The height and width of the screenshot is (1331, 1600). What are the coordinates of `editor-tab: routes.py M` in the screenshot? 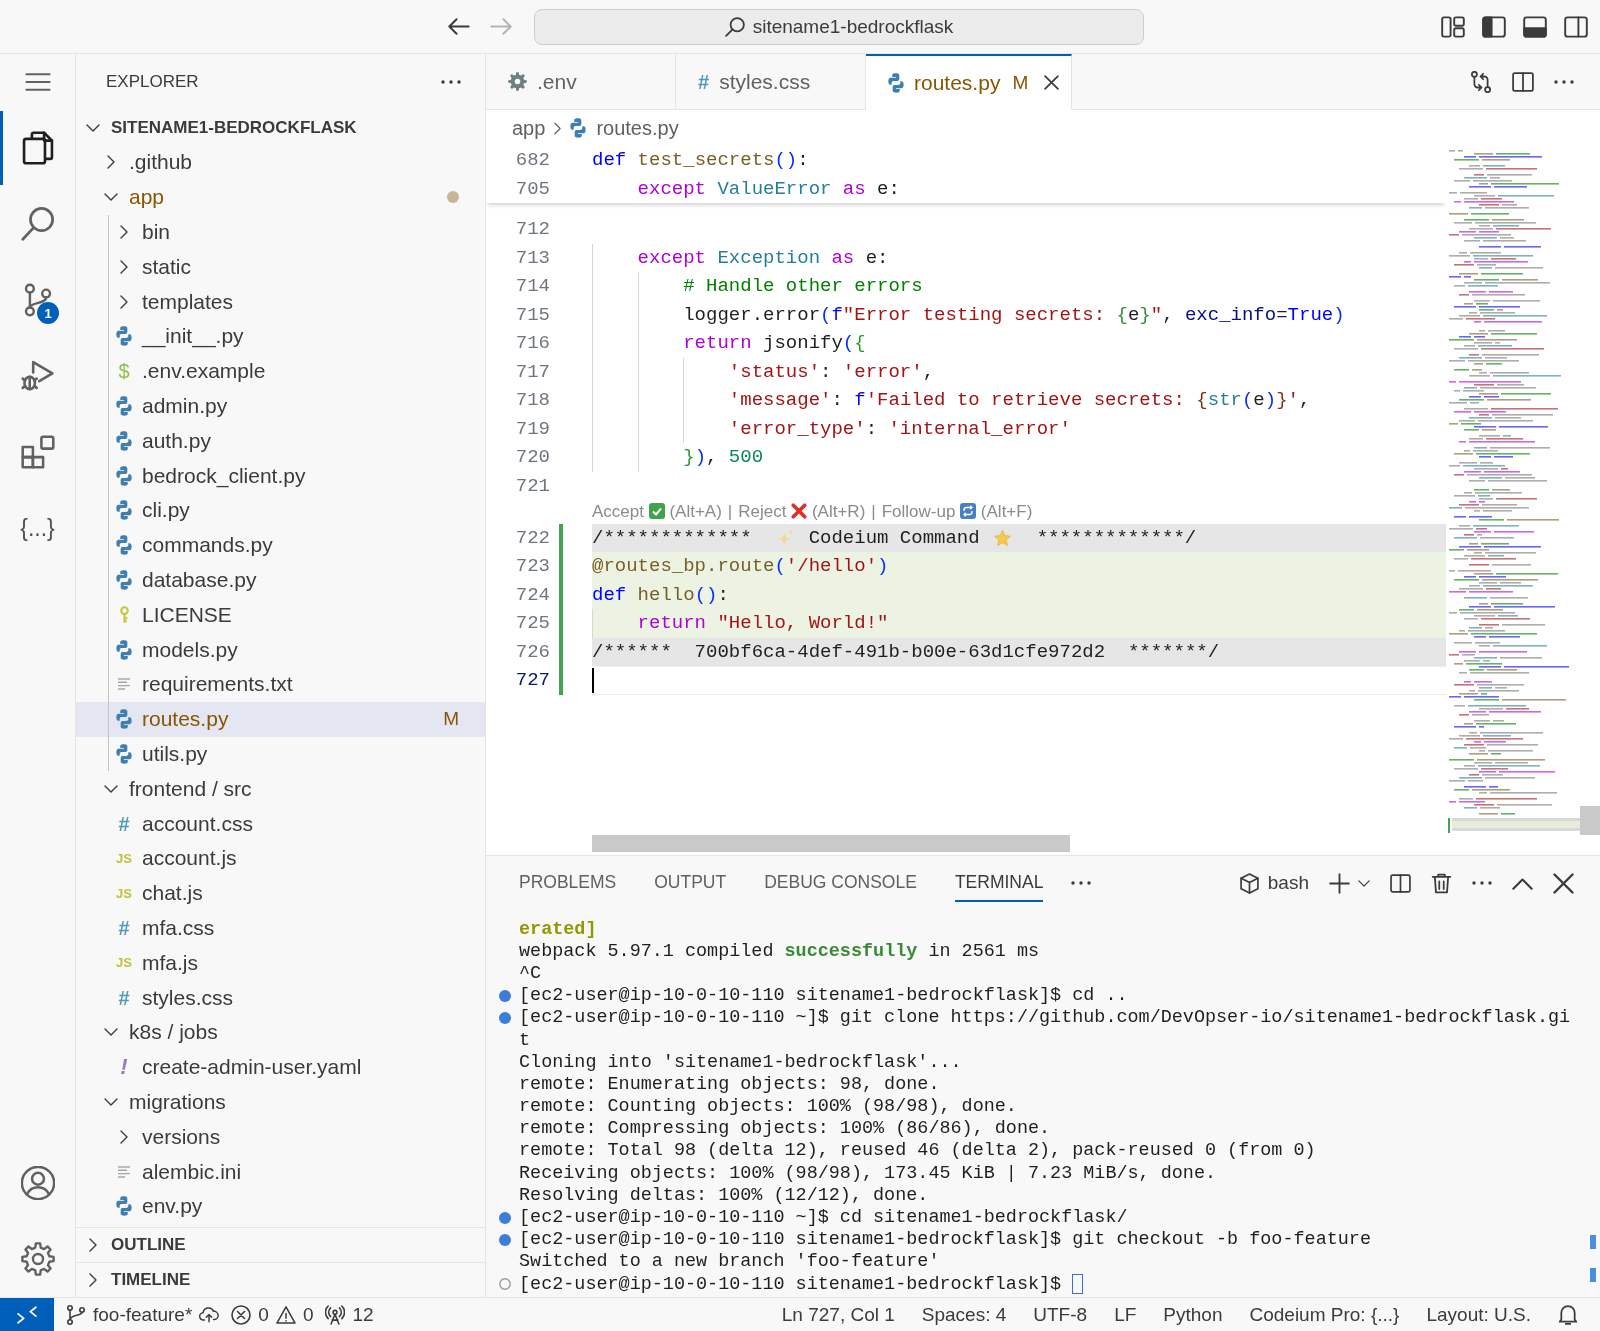 It's located at (969, 82).